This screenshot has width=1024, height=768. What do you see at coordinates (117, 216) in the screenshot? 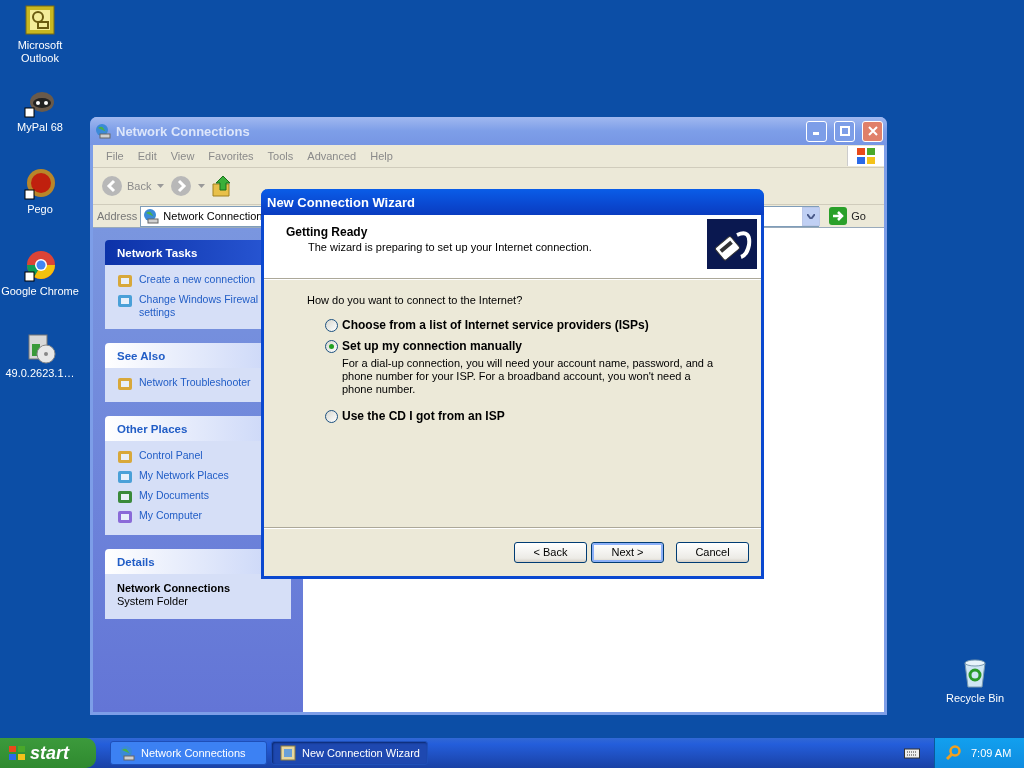
I see `address-label: Address` at bounding box center [117, 216].